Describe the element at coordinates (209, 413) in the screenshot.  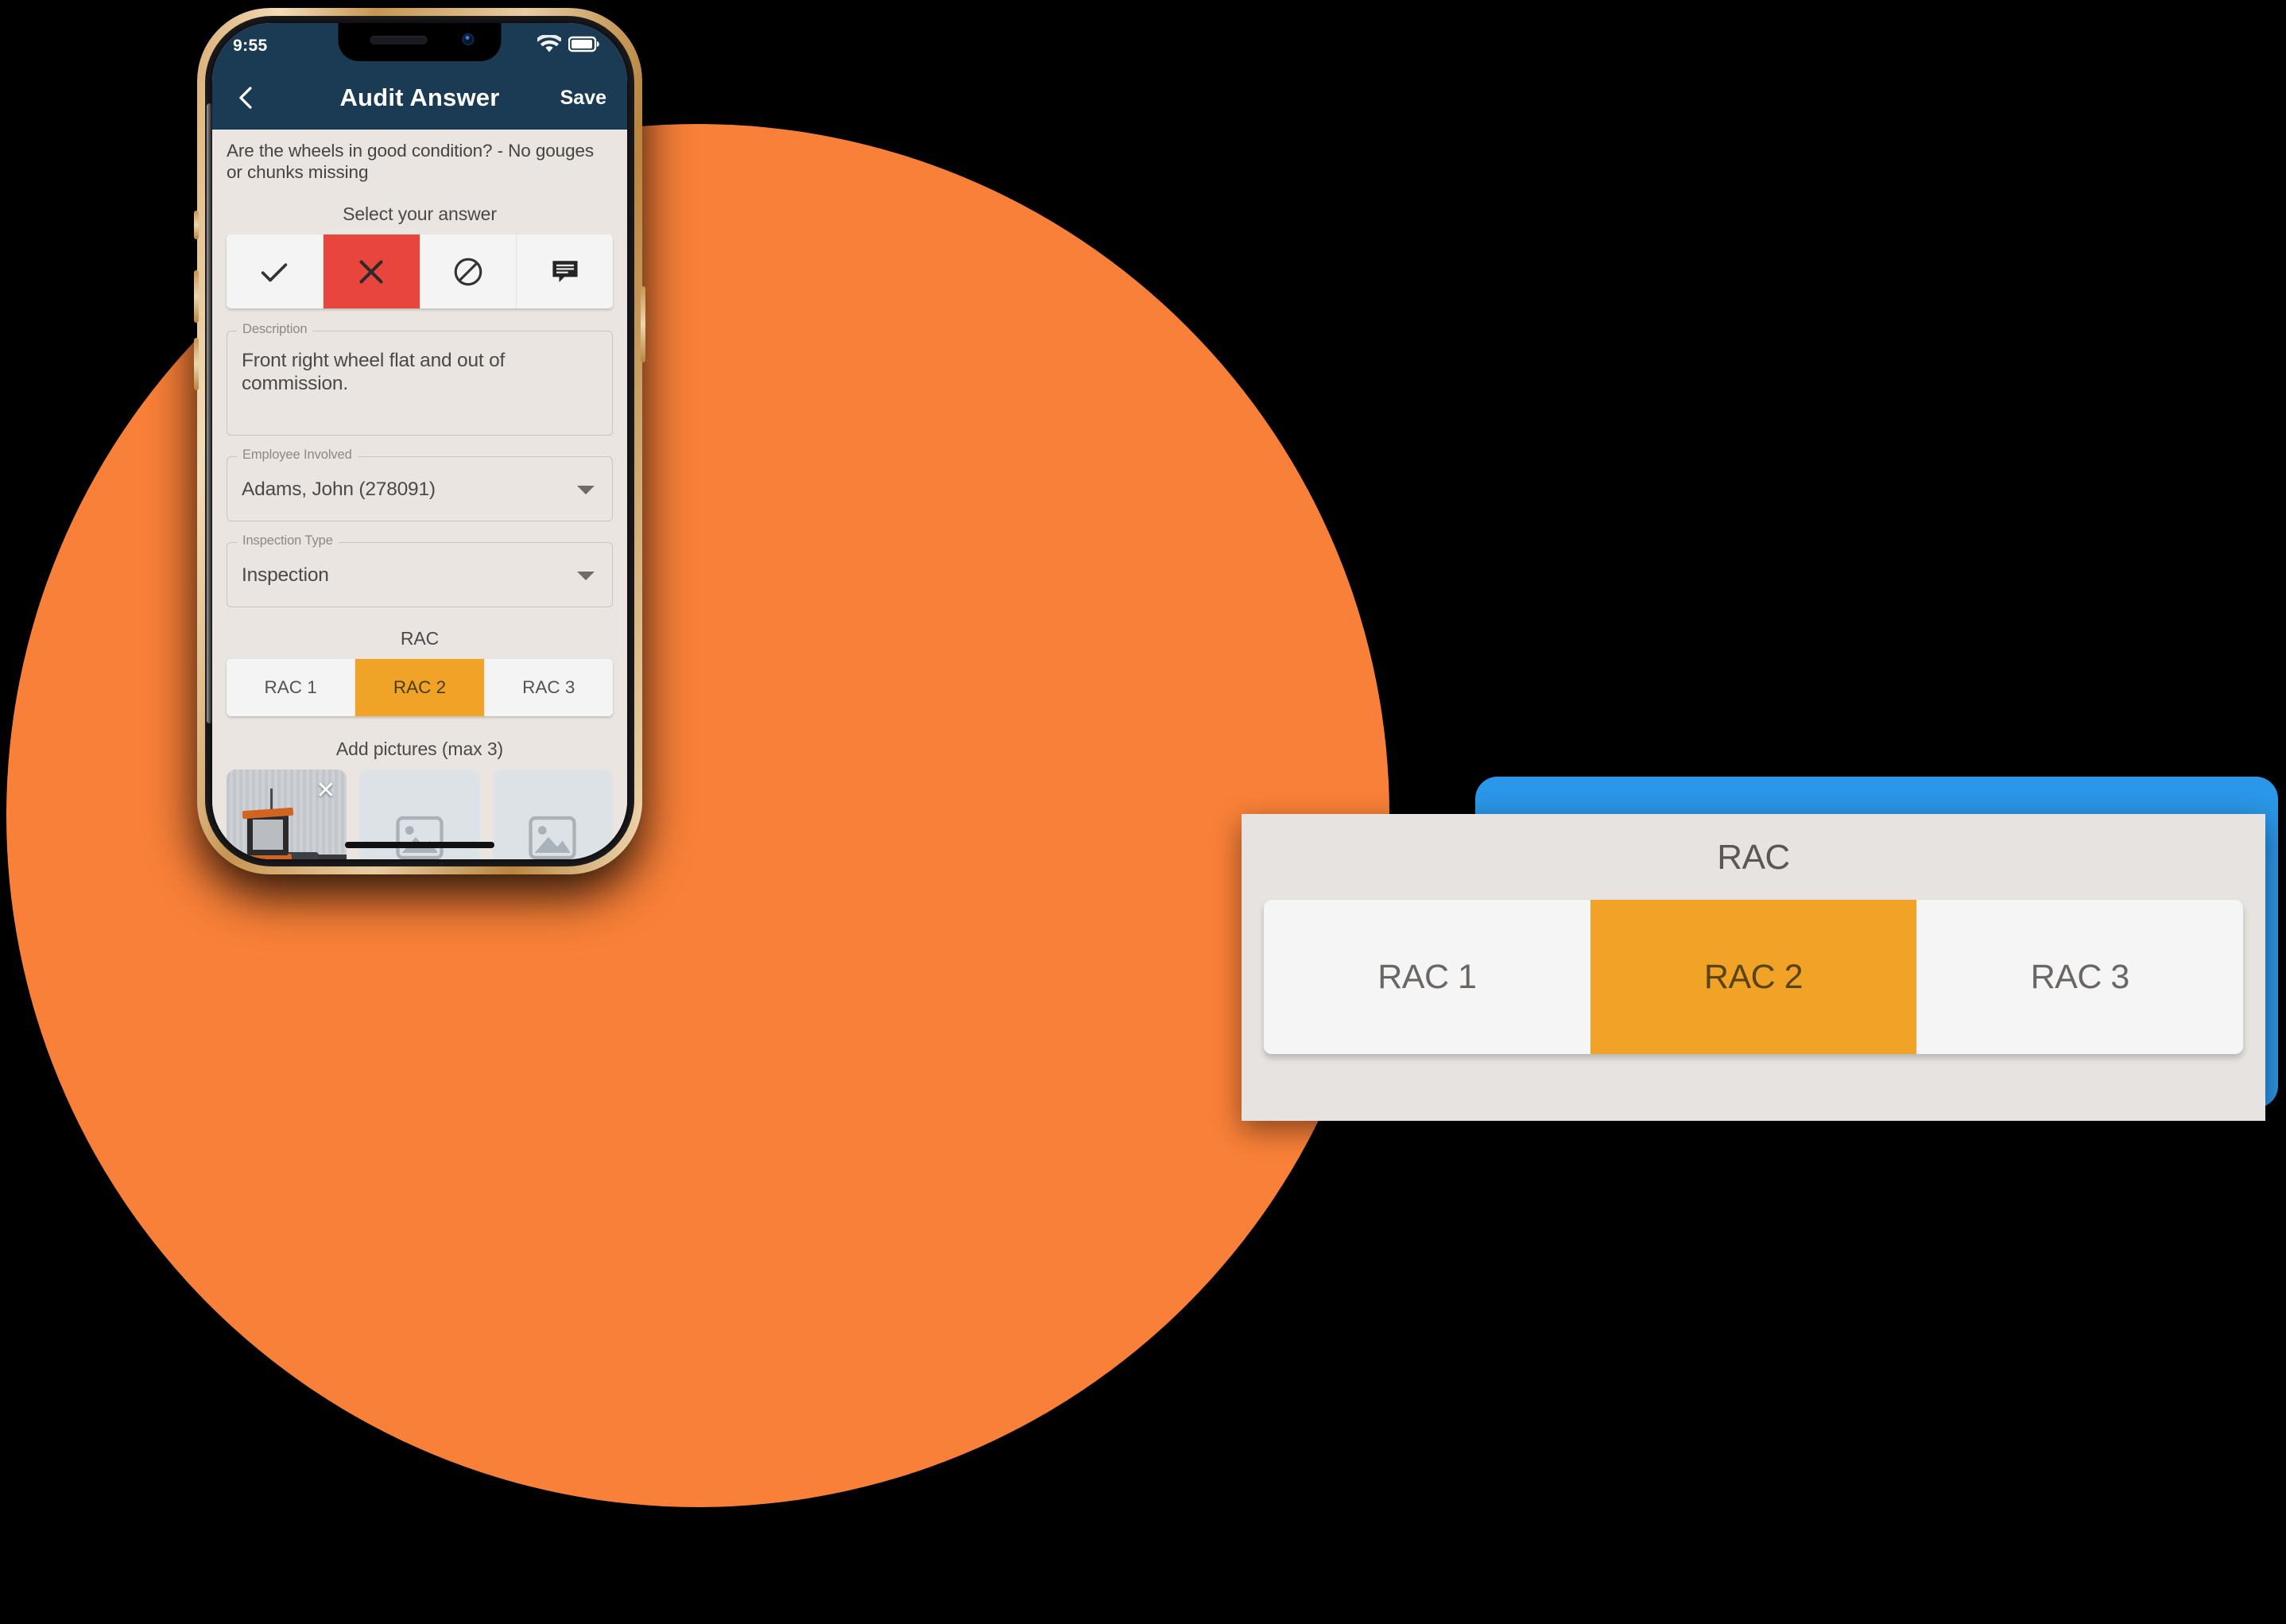
I see `frame-highlight` at that location.